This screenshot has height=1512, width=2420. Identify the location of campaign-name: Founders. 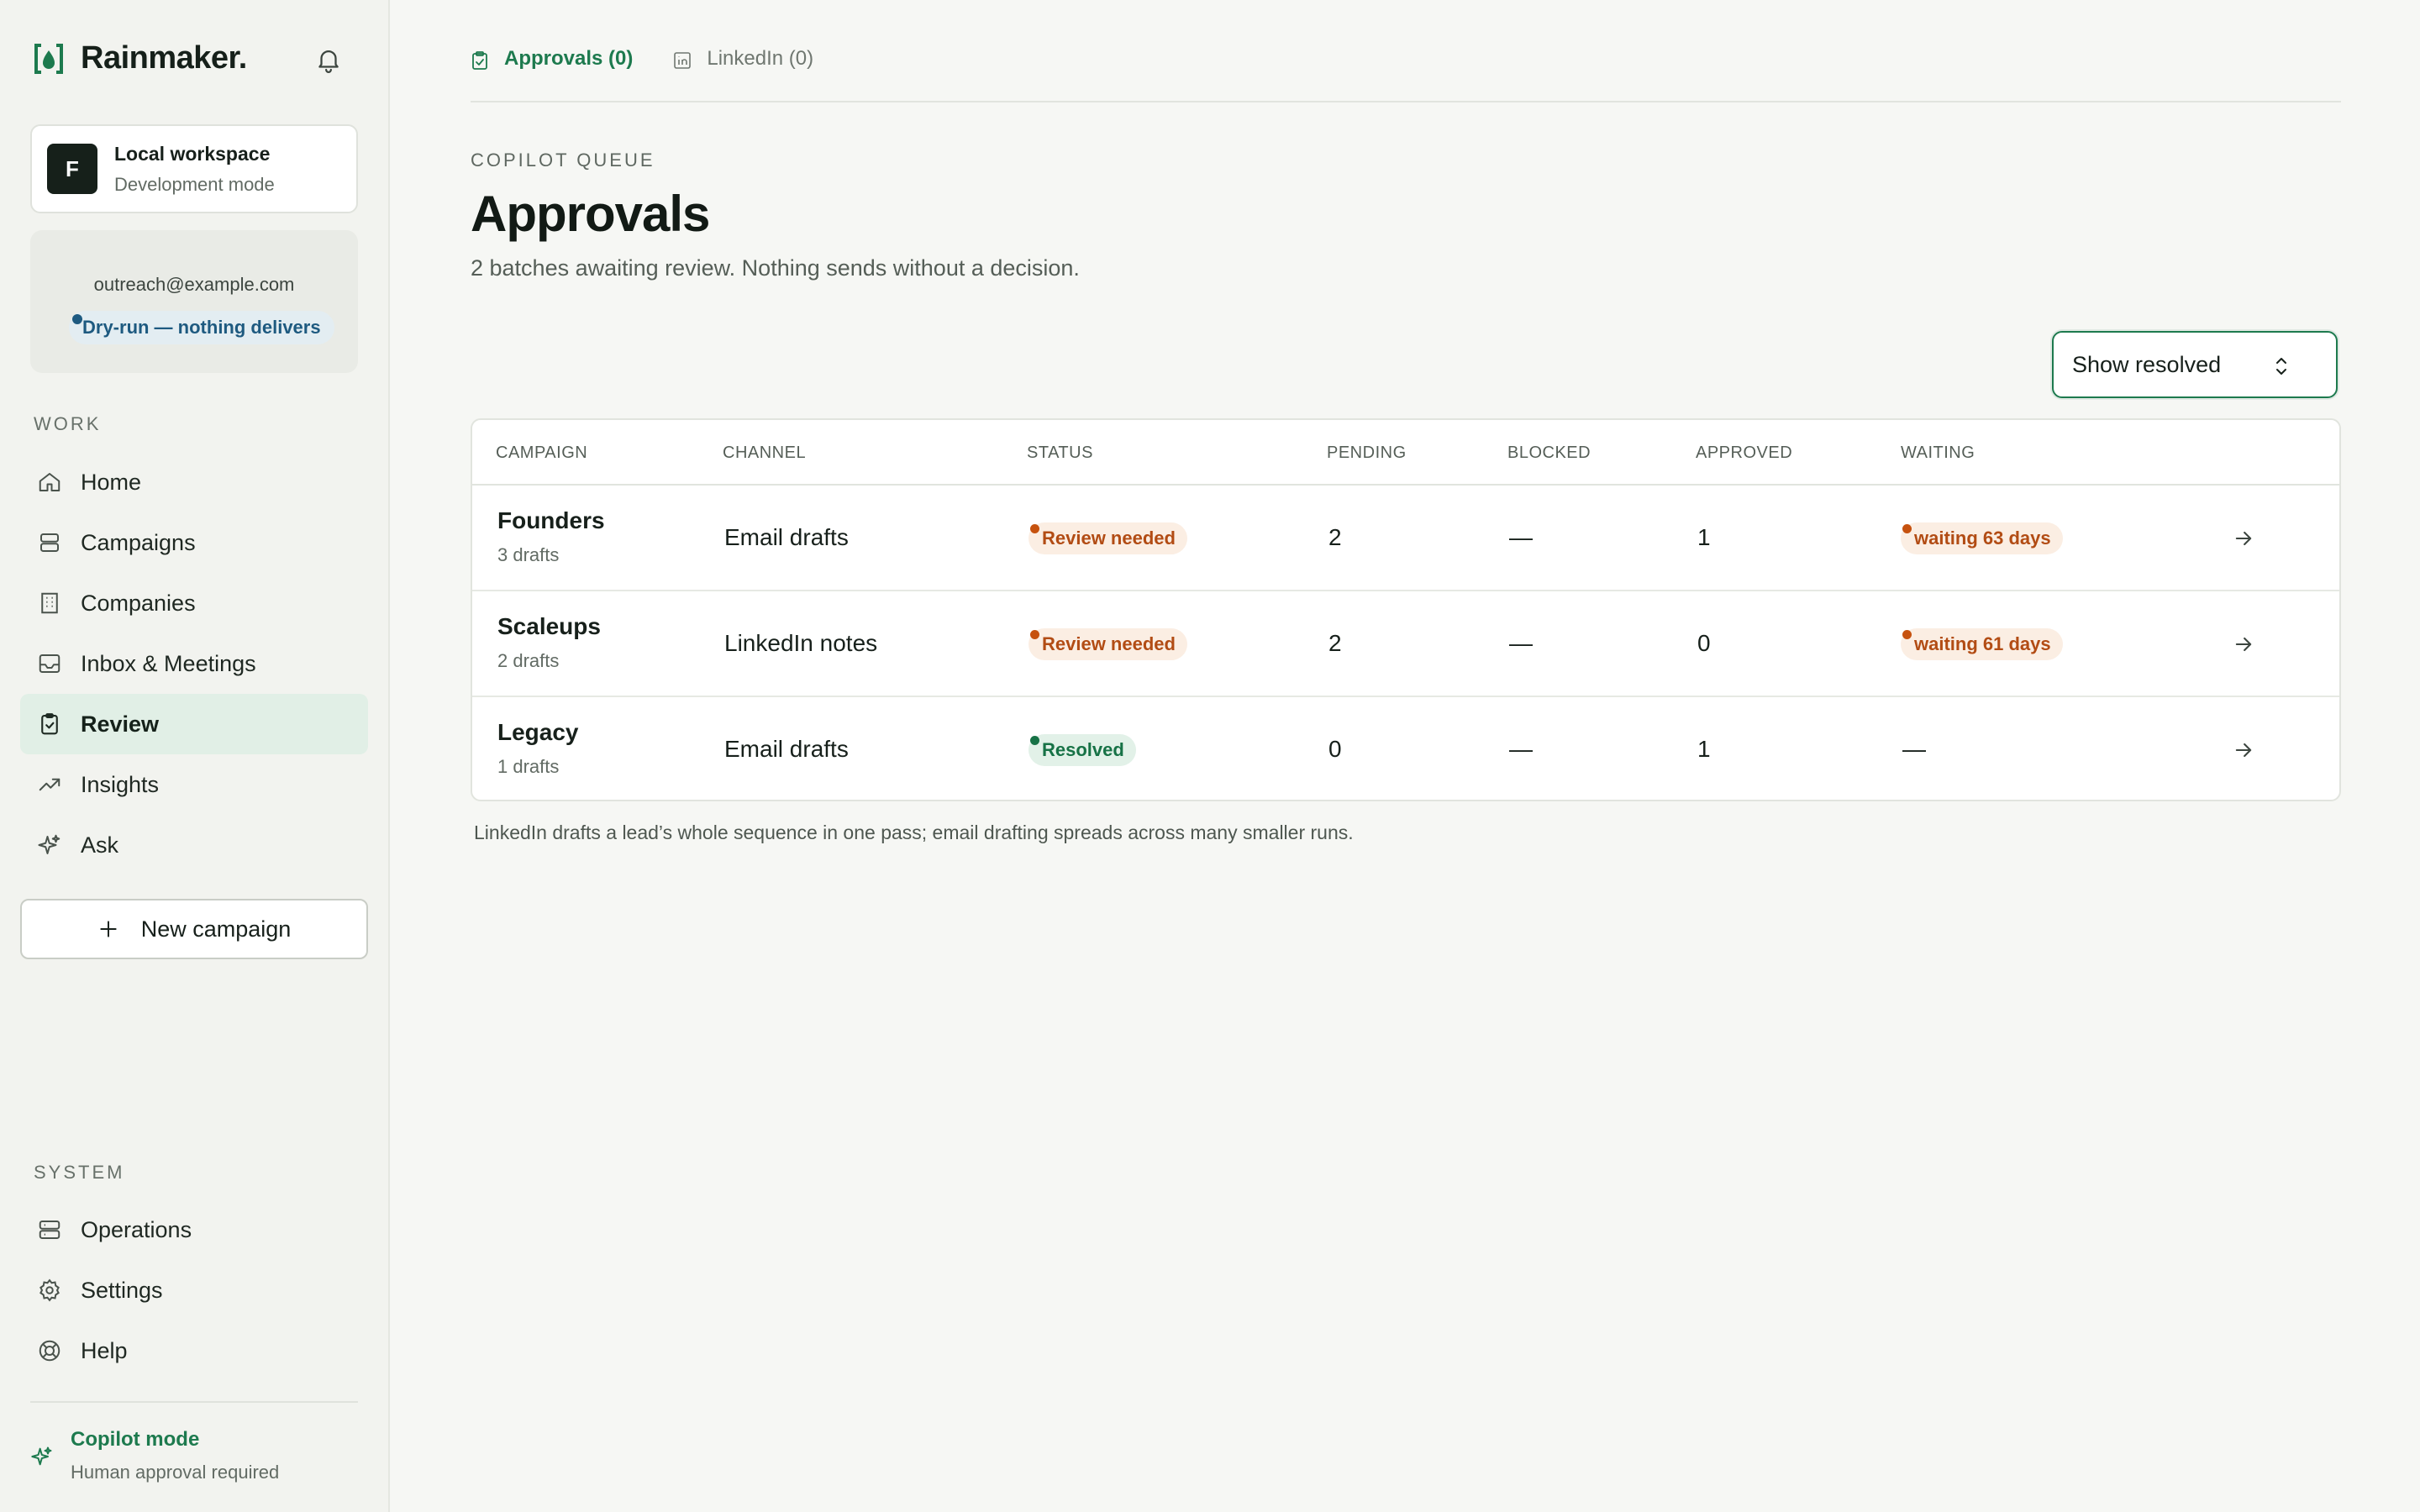
(551, 520).